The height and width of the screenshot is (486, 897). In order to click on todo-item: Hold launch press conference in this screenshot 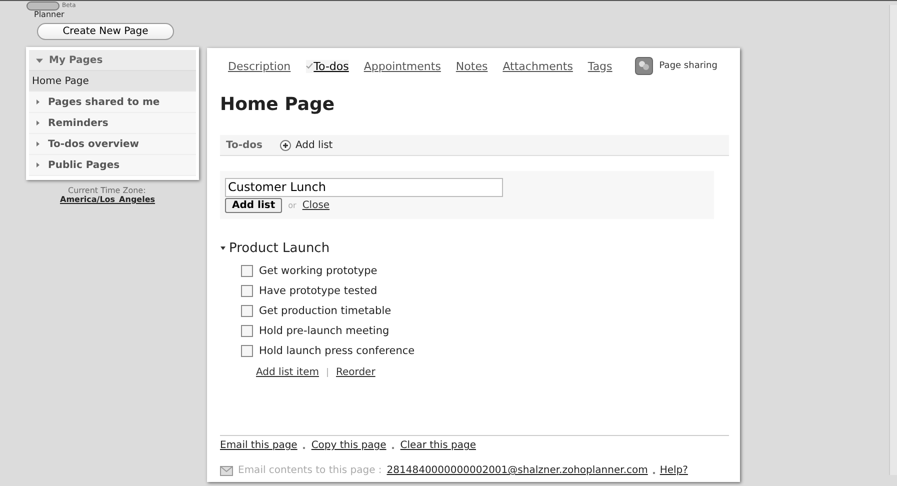, I will do `click(337, 350)`.